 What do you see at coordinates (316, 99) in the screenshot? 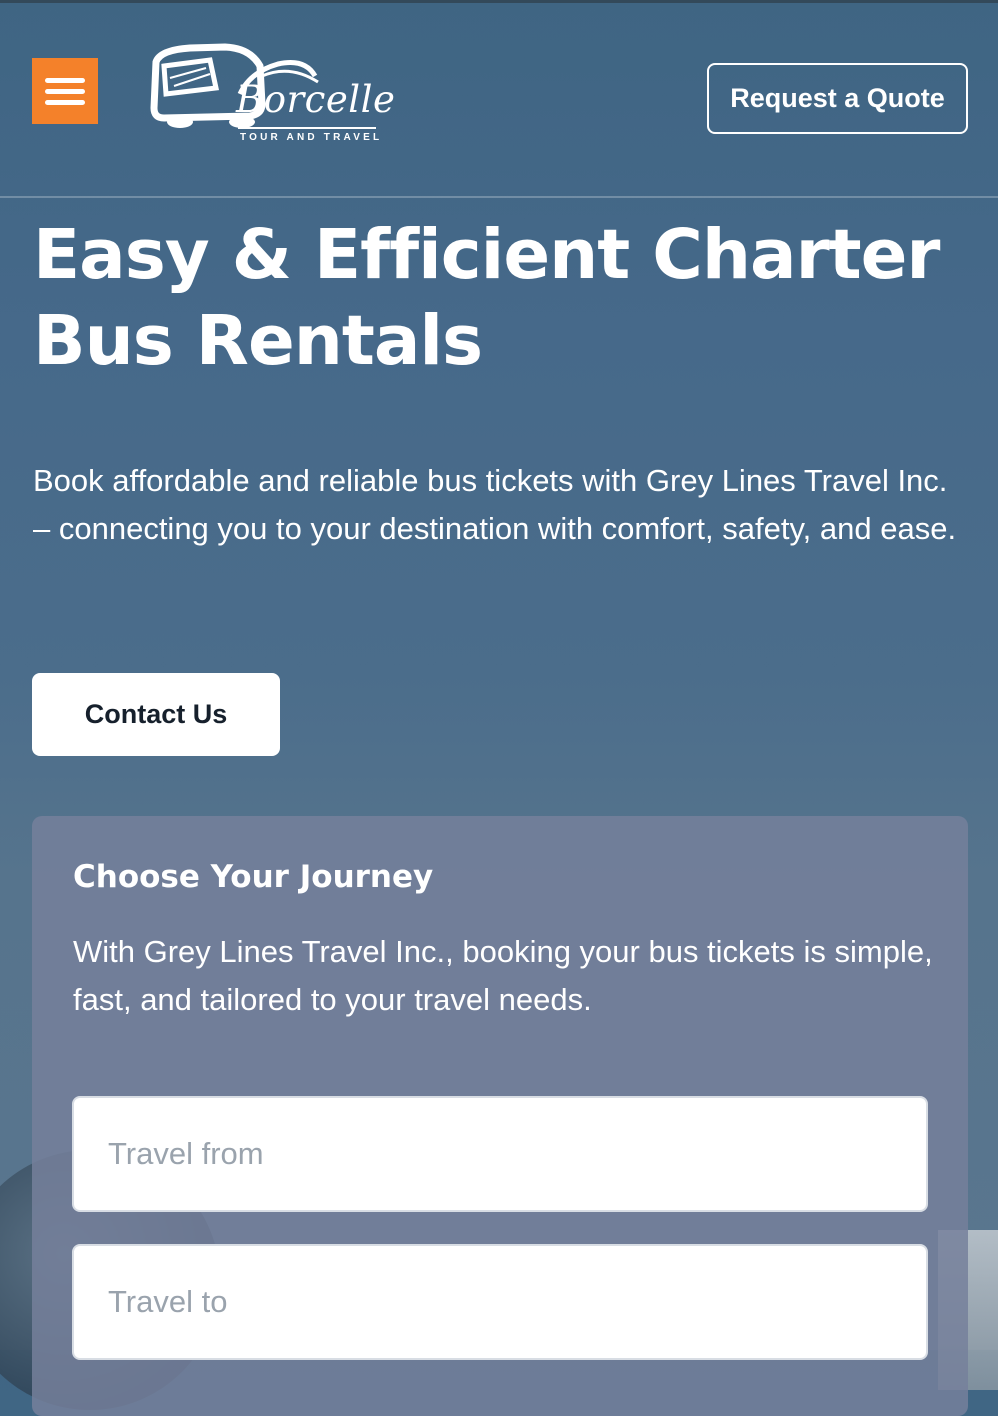
I see `logo-wordmark: Borcelle` at bounding box center [316, 99].